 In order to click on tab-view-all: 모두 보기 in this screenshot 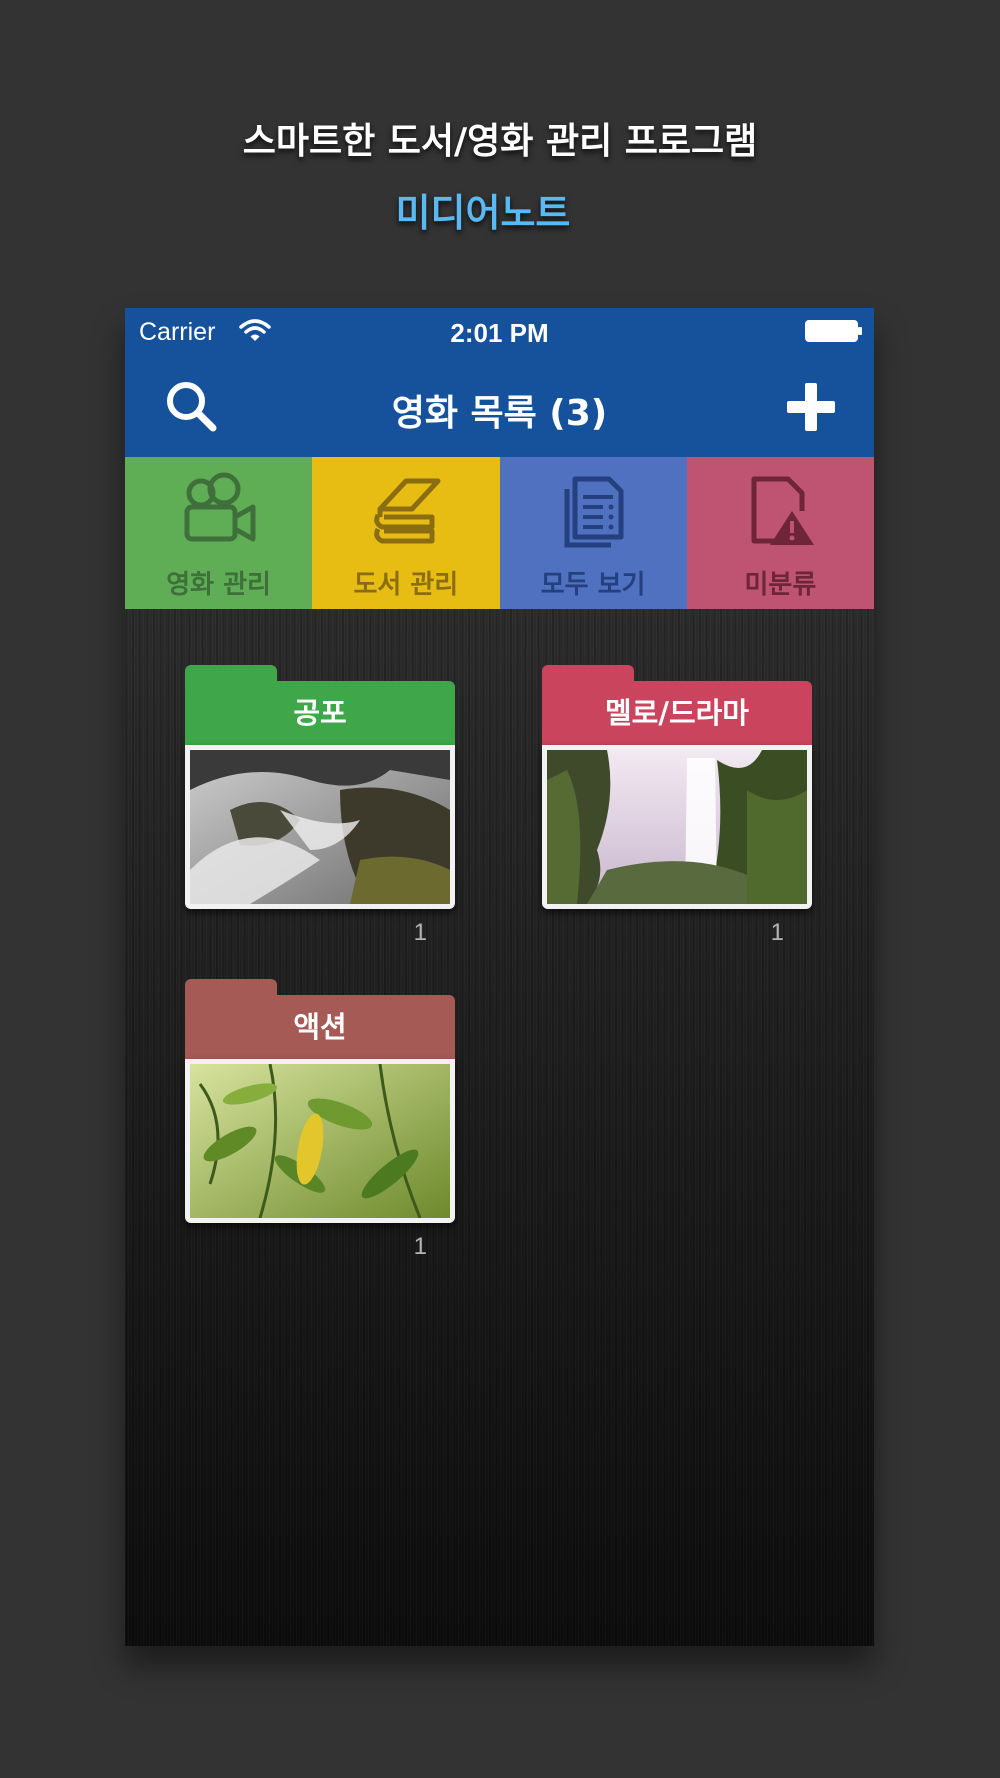, I will do `click(593, 533)`.